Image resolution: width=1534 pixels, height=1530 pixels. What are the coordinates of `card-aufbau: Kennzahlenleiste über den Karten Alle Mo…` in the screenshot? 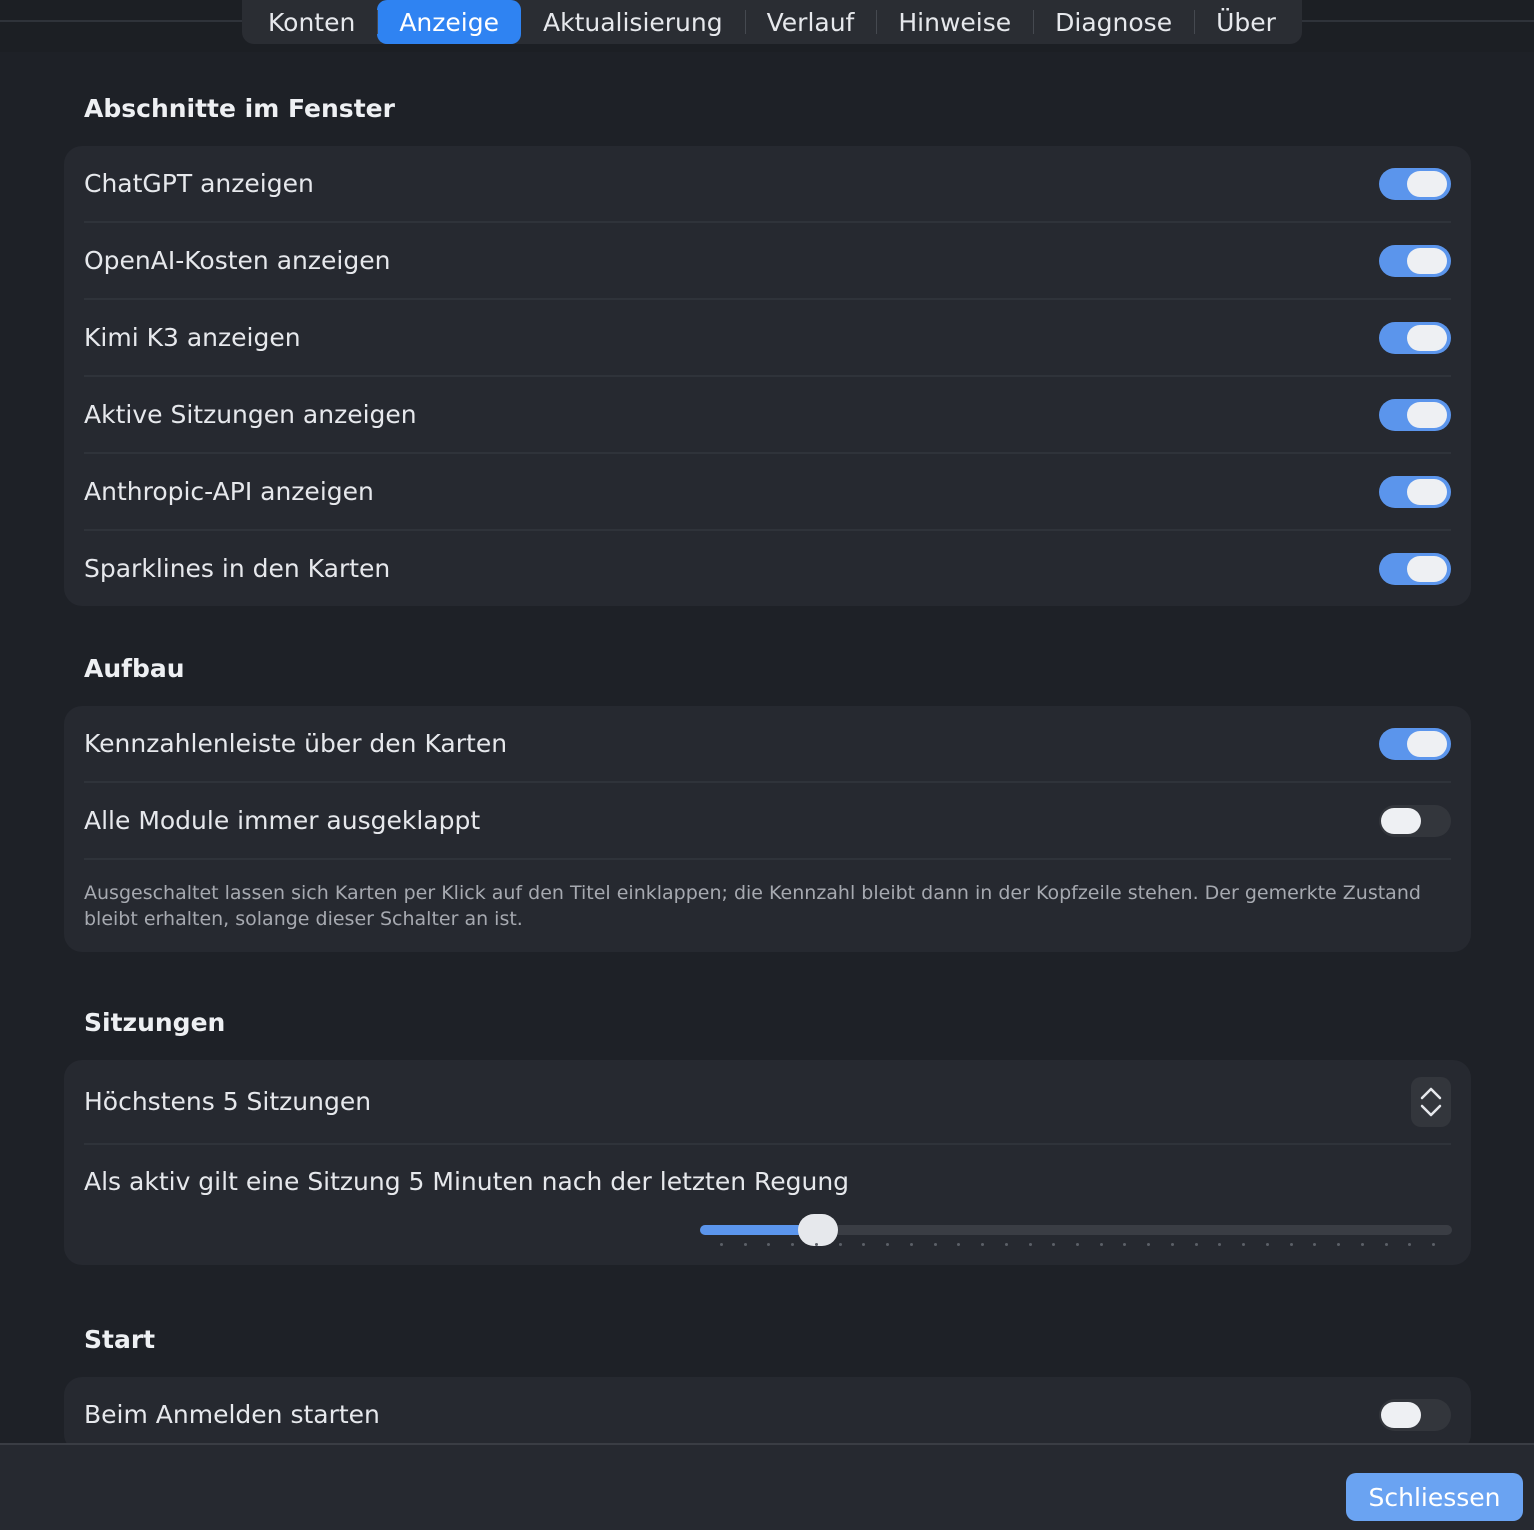 It's located at (767, 829).